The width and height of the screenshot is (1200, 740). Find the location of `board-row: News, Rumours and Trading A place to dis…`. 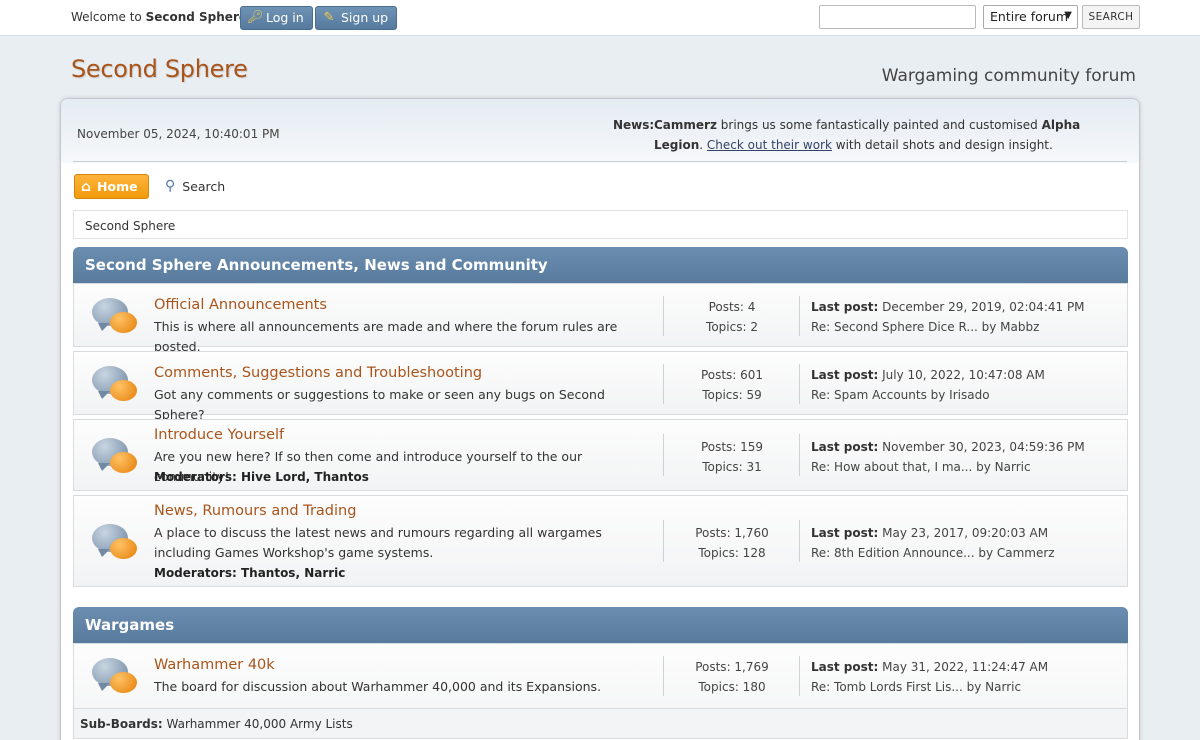

board-row: News, Rumours and Trading A place to dis… is located at coordinates (600, 541).